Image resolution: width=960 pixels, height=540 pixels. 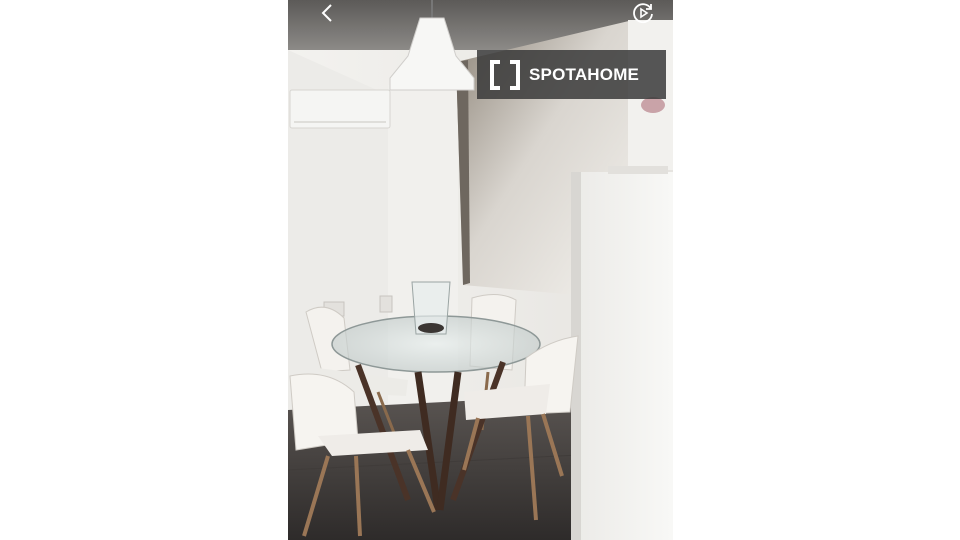 I want to click on chevron-left-icon, so click(x=326, y=13).